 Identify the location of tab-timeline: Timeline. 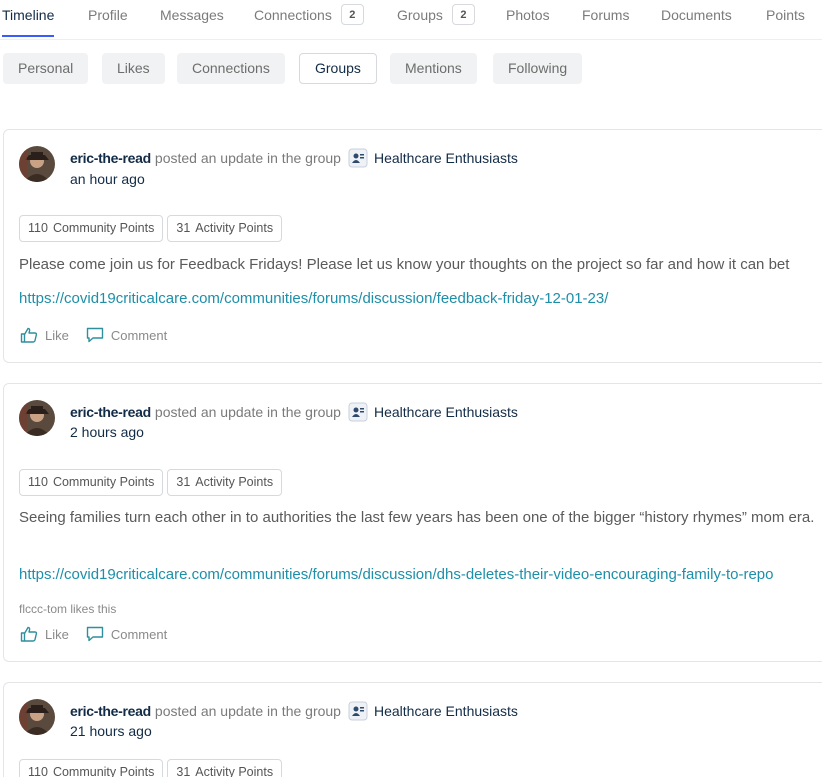
(28, 22).